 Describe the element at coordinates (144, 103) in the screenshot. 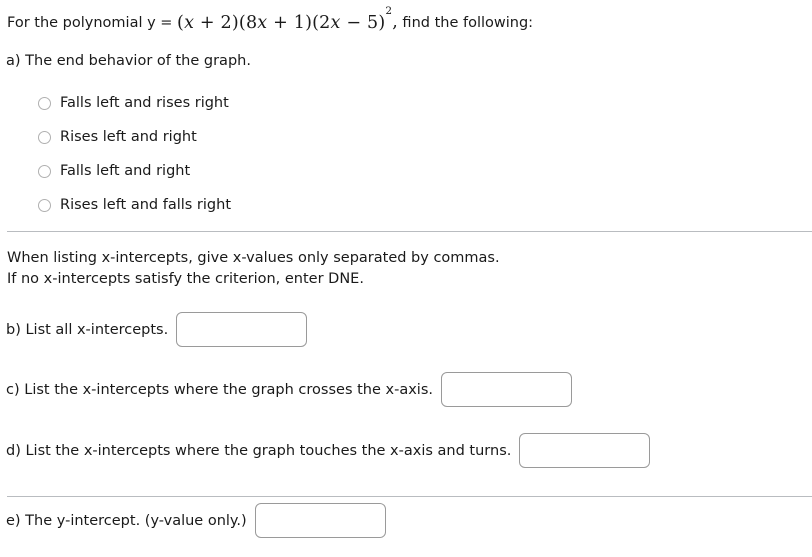

I see `radio-option-label: Falls left and rises right` at that location.